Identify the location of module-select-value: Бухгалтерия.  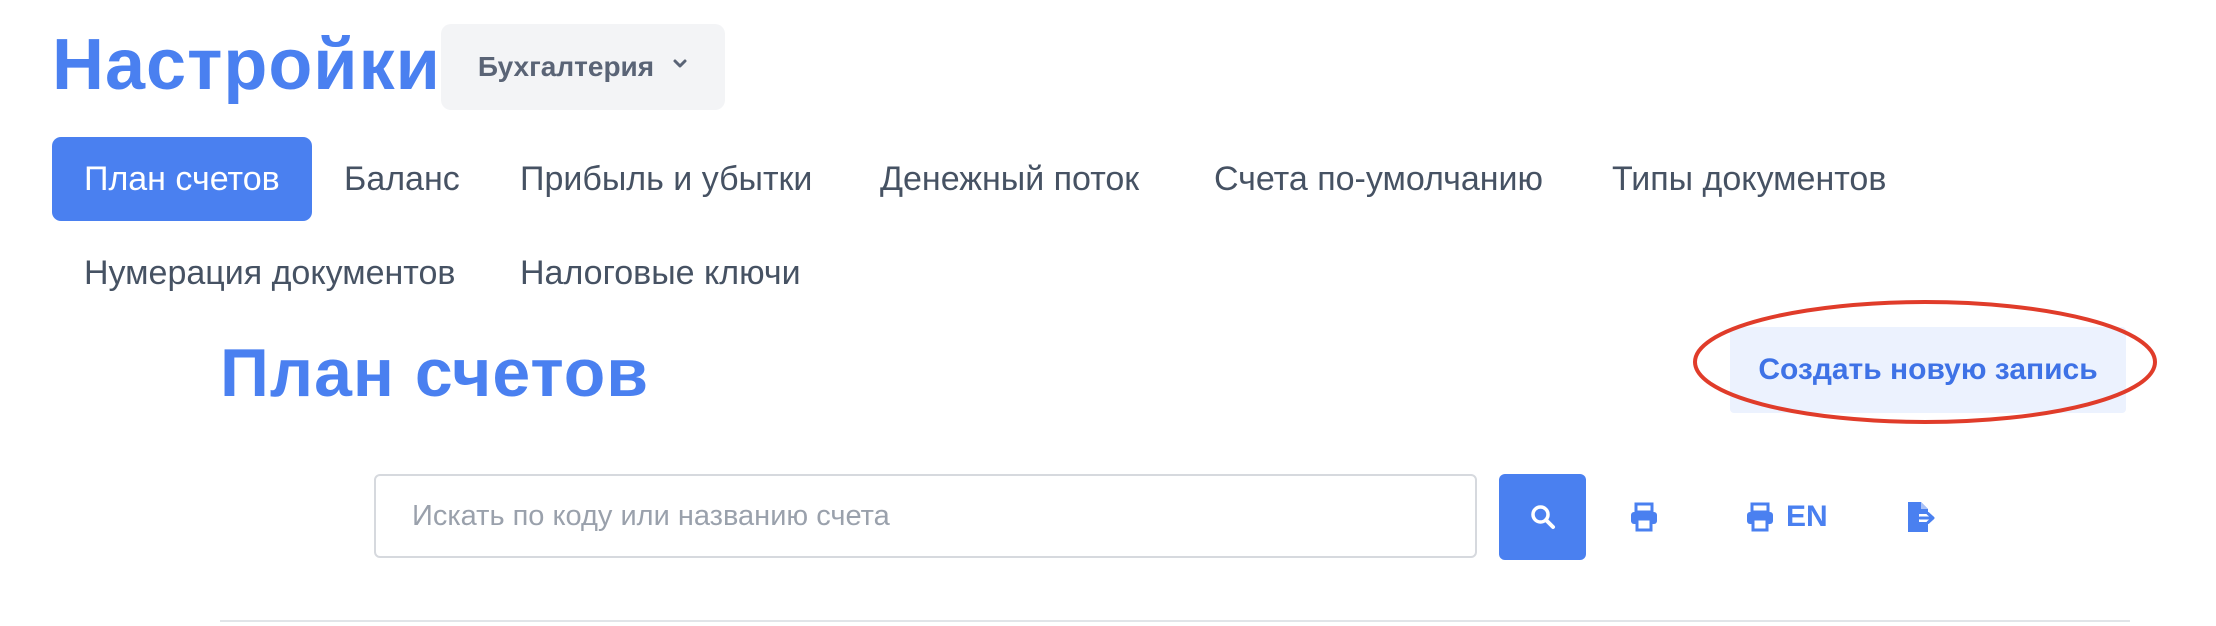
(566, 66).